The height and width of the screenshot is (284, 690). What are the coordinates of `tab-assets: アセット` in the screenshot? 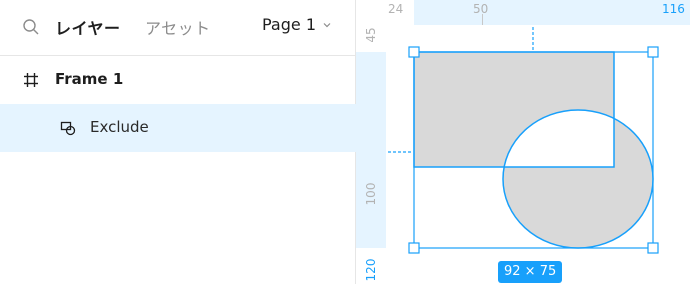 It's located at (178, 27).